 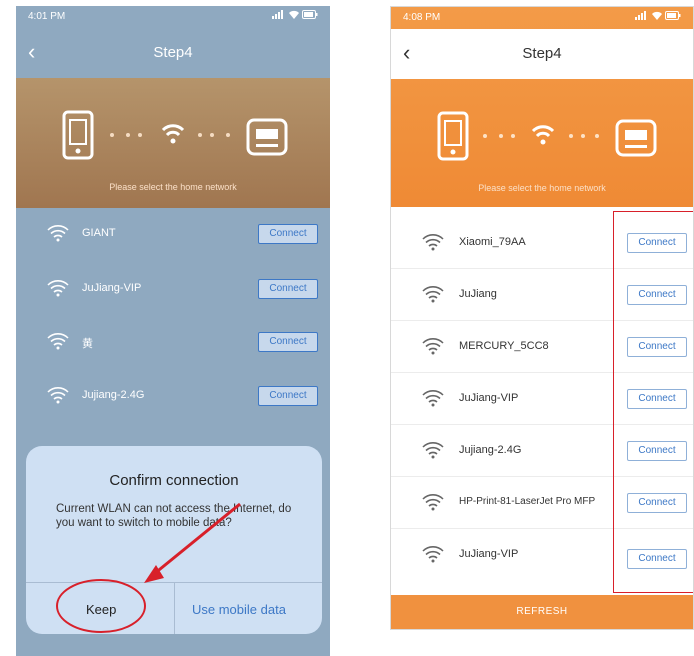 I want to click on list-item: 黄 Connect, so click(x=173, y=342).